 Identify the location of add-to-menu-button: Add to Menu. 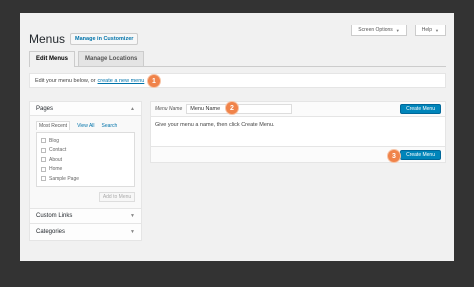
(117, 197).